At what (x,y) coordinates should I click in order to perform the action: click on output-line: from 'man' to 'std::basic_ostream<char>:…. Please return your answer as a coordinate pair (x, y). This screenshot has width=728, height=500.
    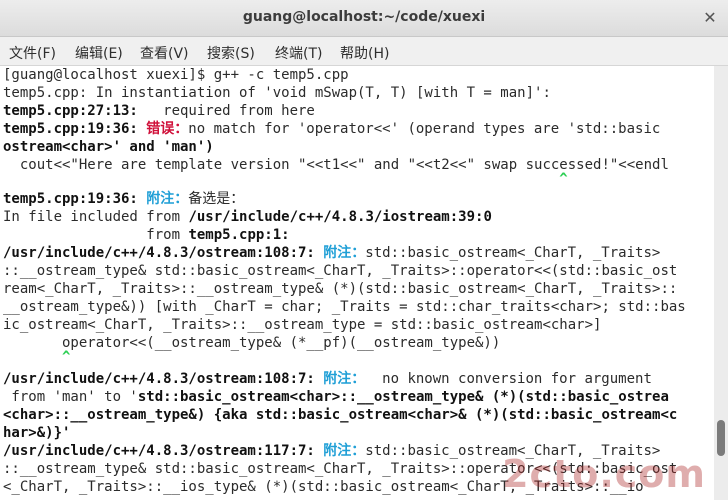
    Looking at the image, I should click on (336, 397).